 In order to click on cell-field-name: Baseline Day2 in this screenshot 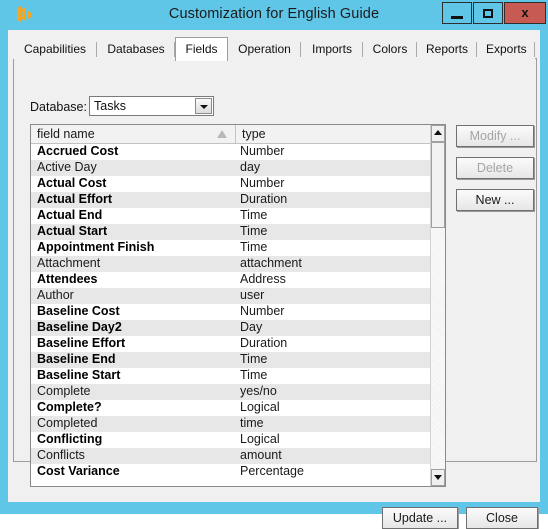, I will do `click(79, 327)`.